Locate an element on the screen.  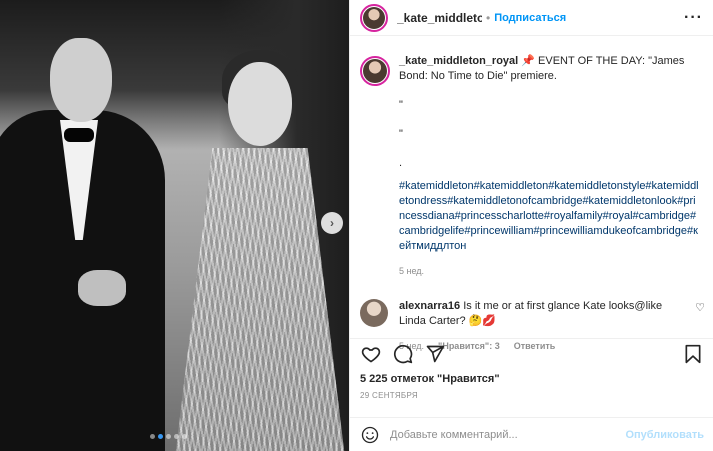
heart-icon is located at coordinates (371, 354).